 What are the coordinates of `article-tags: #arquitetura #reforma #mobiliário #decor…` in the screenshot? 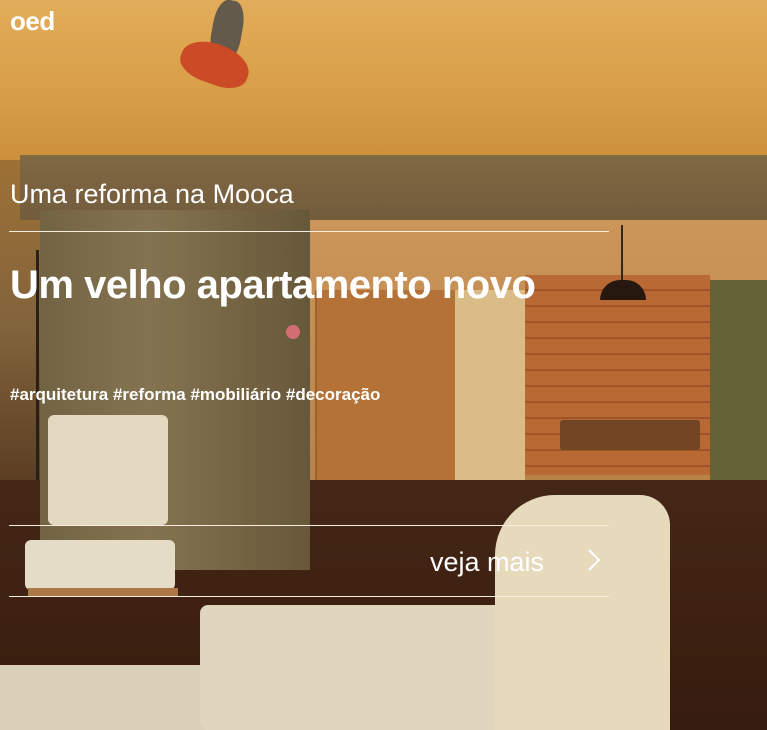 It's located at (195, 394).